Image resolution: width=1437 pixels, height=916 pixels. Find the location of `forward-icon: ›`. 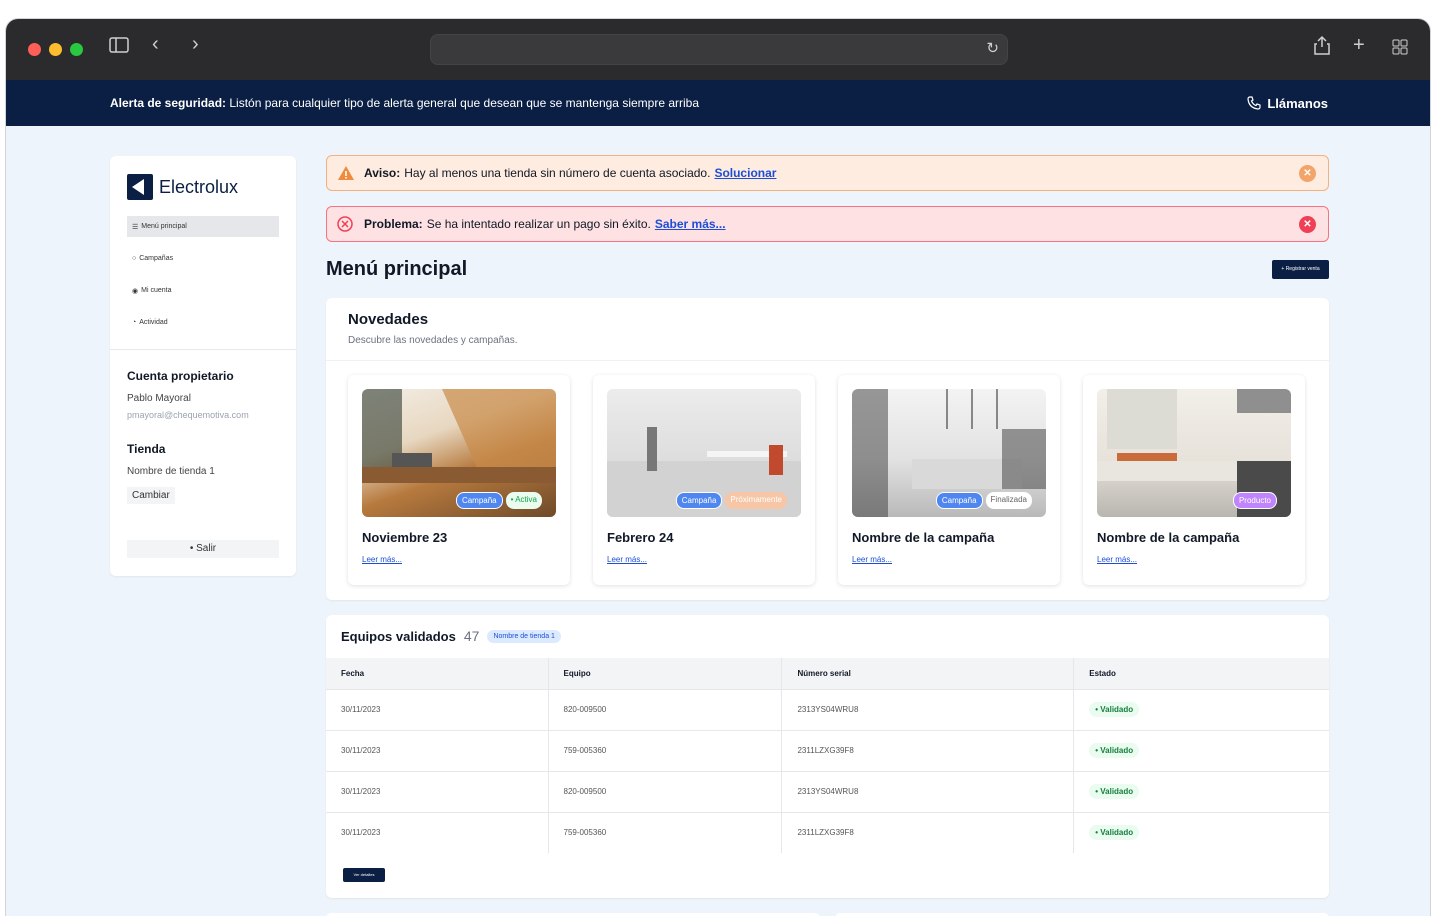

forward-icon: › is located at coordinates (195, 44).